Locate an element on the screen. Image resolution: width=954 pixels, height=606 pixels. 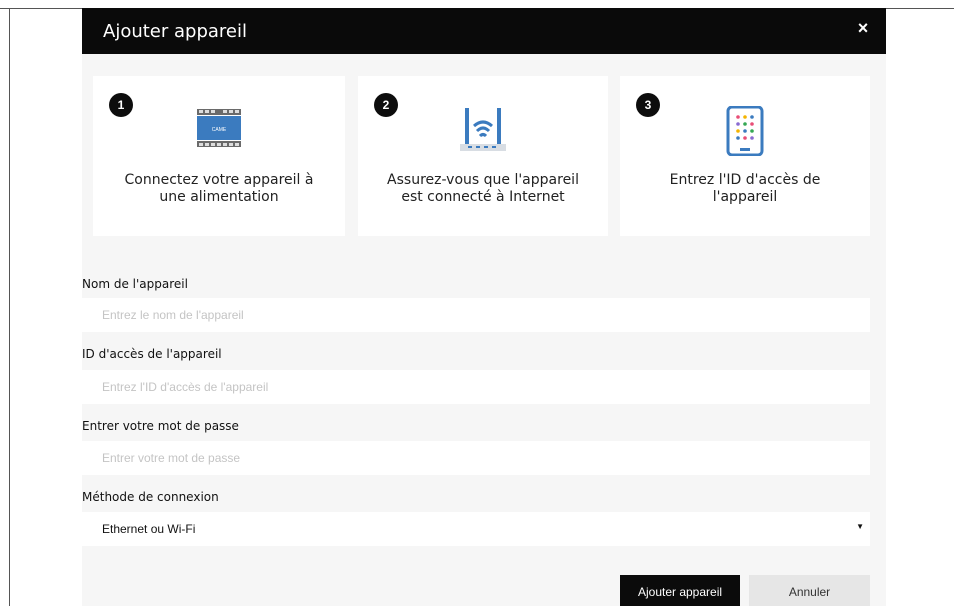
device-brand-label: CAME is located at coordinates (219, 130).